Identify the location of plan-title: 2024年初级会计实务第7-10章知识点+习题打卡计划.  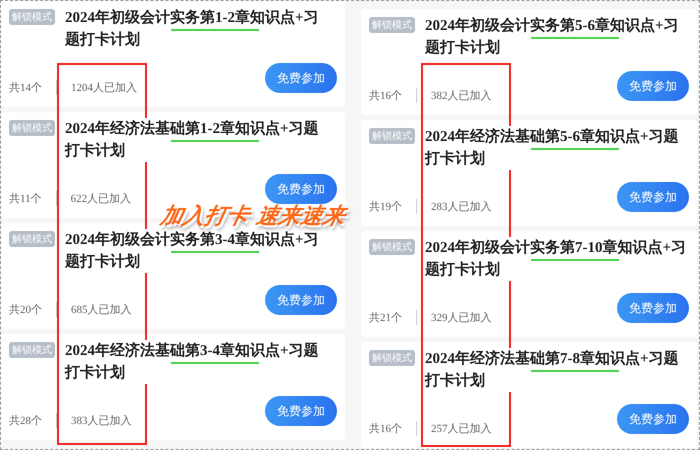
(556, 259).